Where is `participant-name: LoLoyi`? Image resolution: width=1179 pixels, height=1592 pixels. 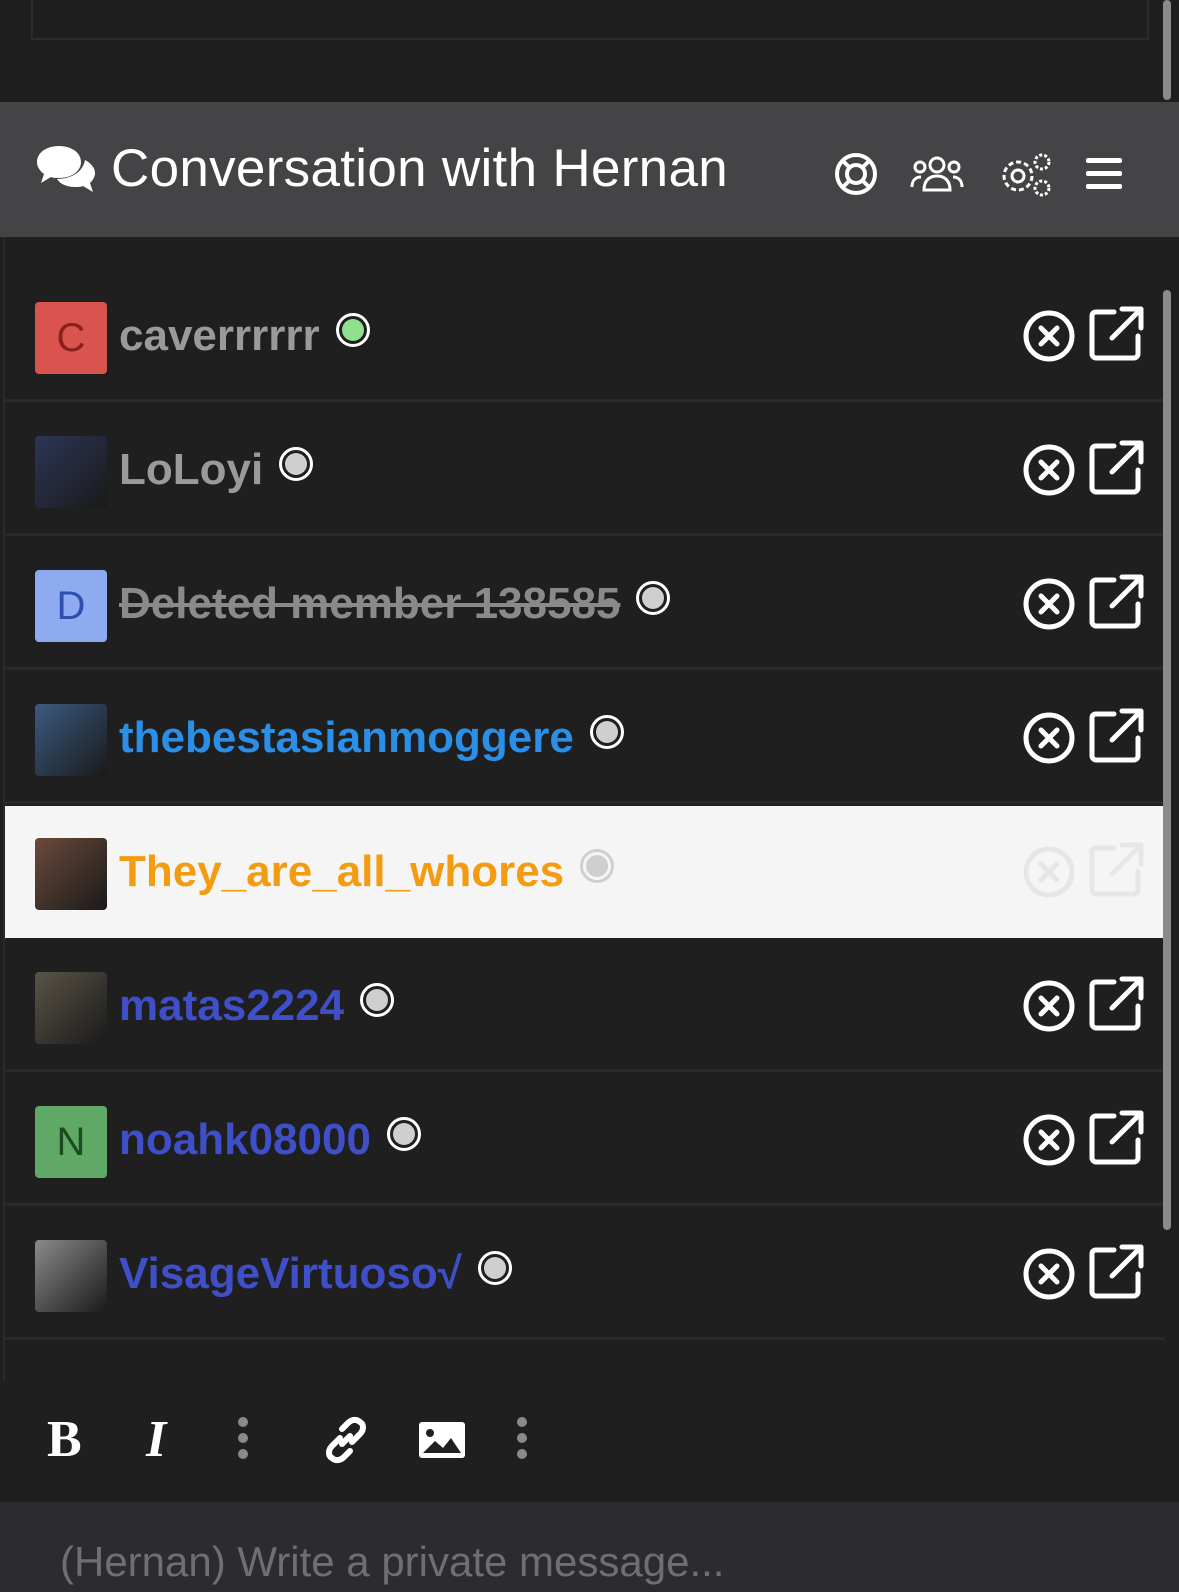
participant-name: LoLoyi is located at coordinates (191, 470).